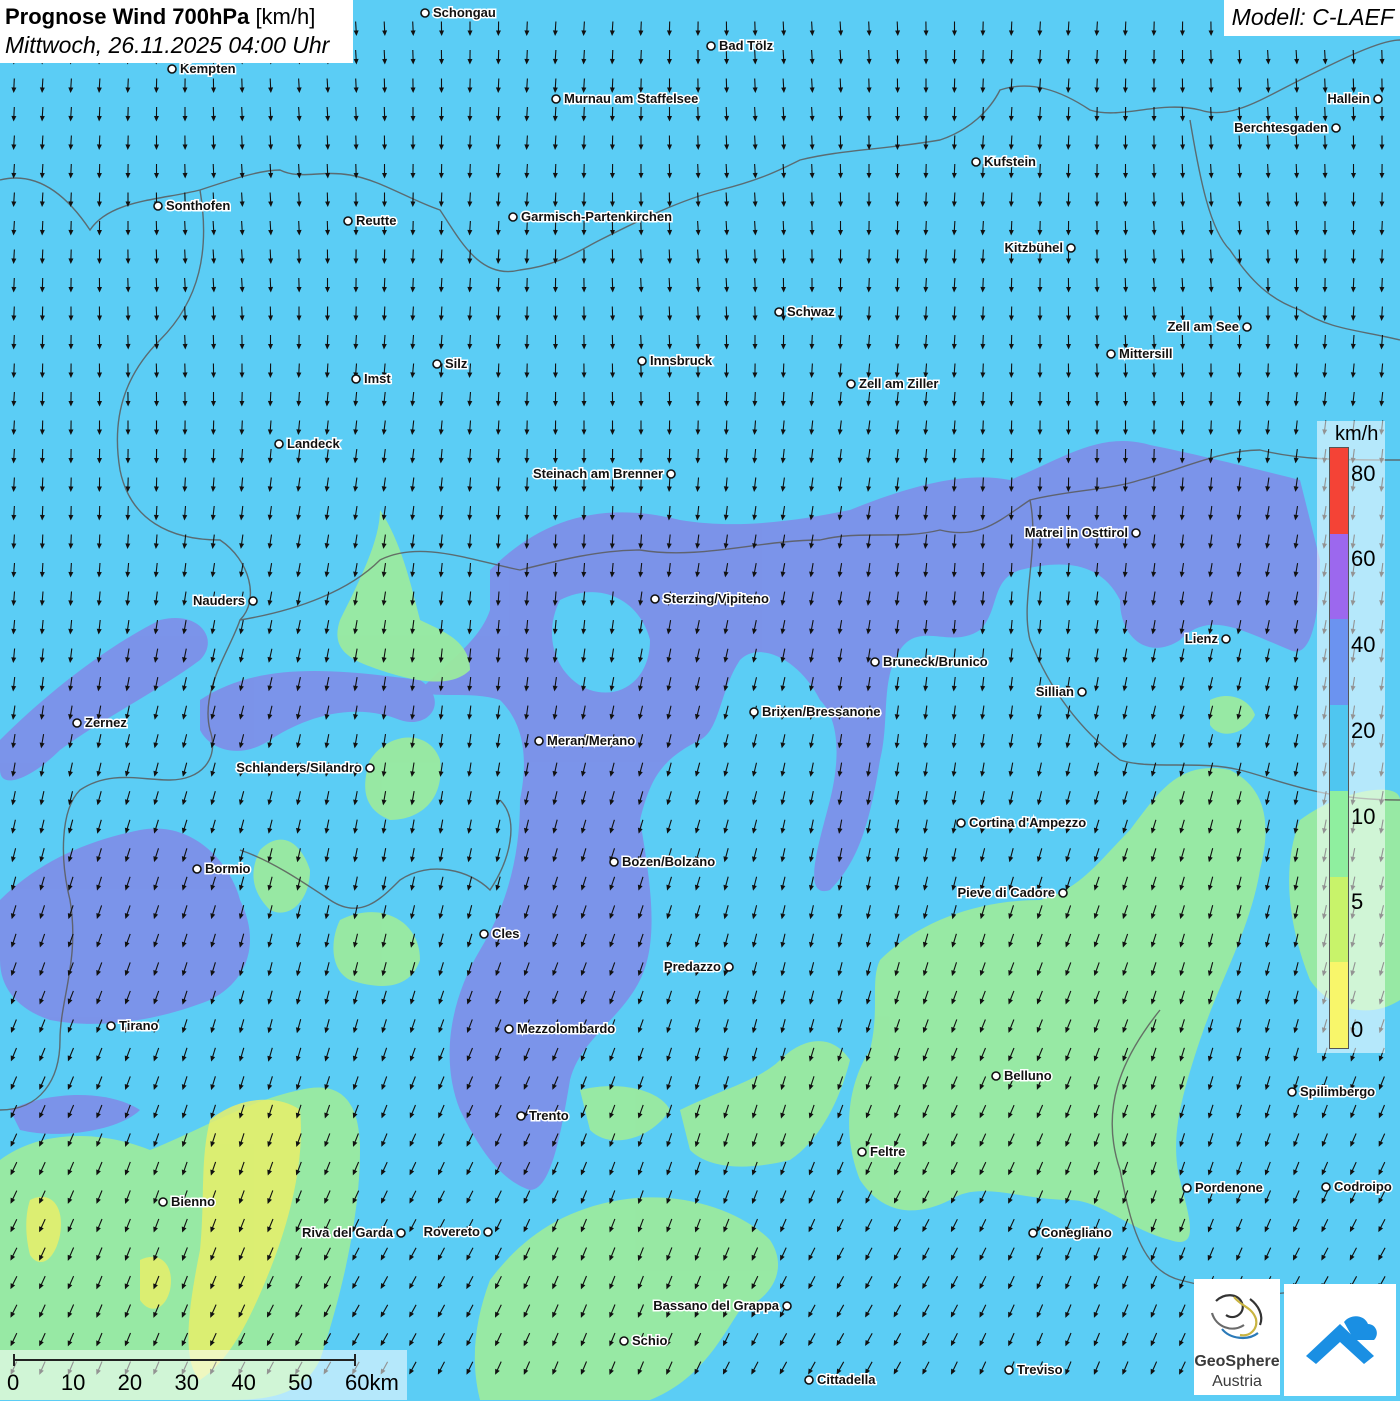  I want to click on city-pieve-di-cadore: Pieve di Cadore, so click(1012, 892).